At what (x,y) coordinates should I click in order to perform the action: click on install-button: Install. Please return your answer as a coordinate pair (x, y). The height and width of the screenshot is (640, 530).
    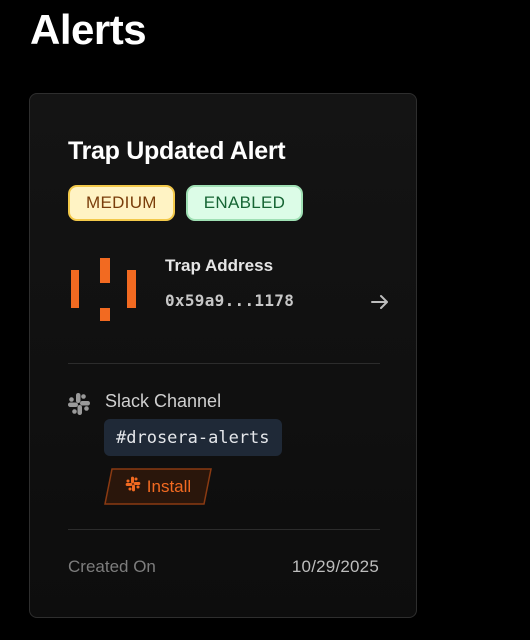
    Looking at the image, I should click on (158, 486).